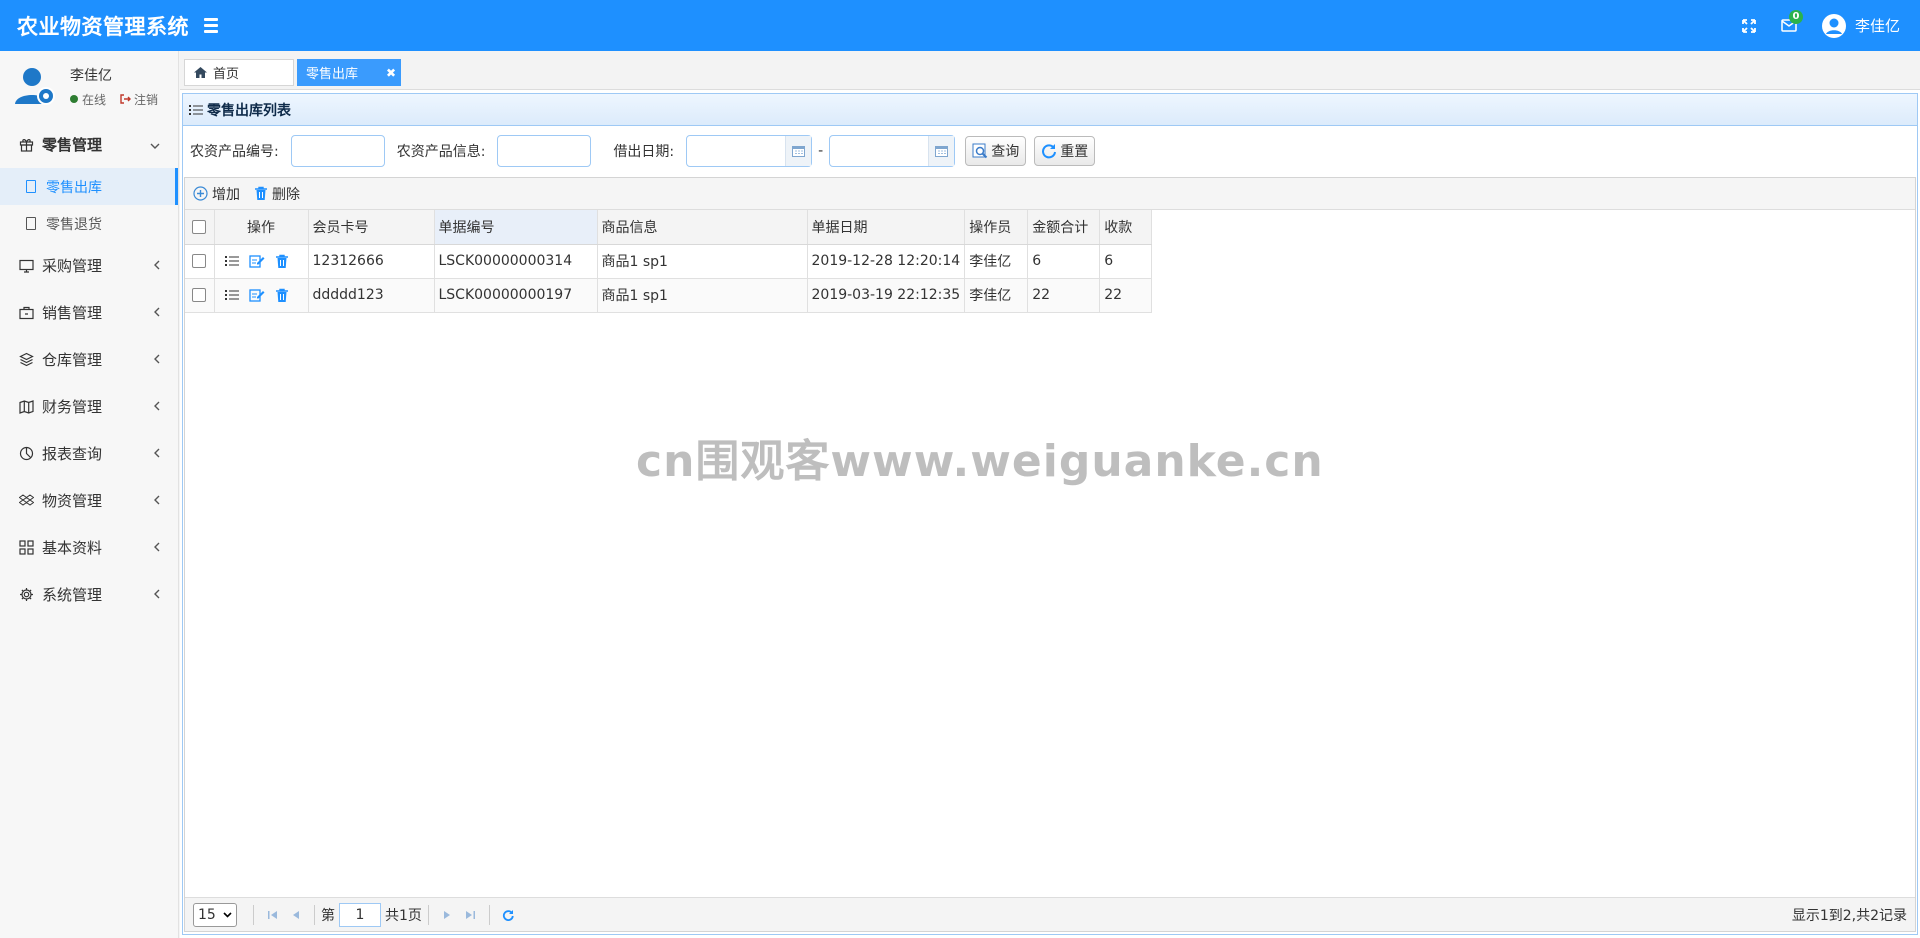 The image size is (1920, 938). I want to click on sidebar-user-name: 李佳亿, so click(91, 75).